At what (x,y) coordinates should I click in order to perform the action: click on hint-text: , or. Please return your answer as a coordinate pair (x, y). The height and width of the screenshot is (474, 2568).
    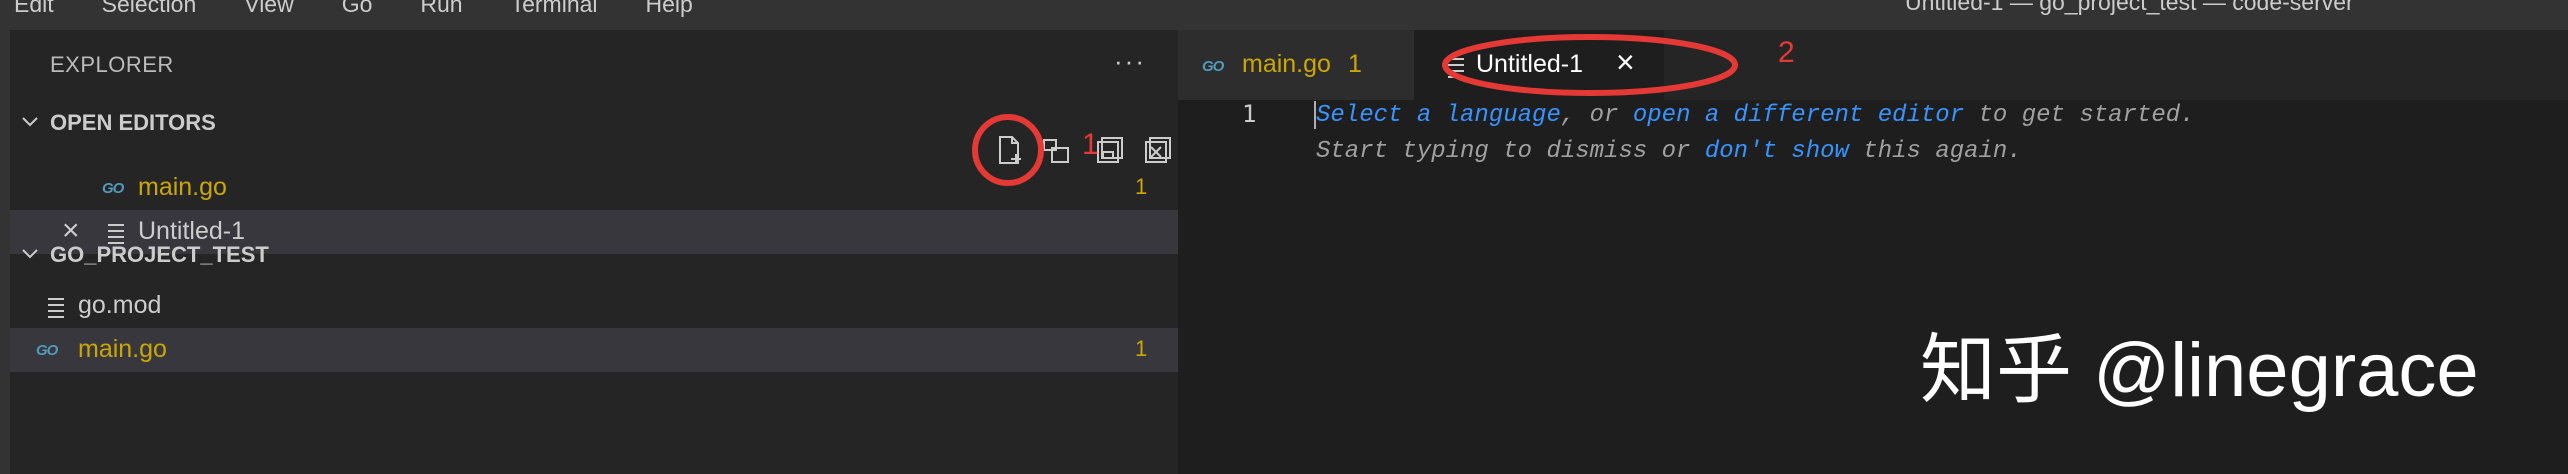
    Looking at the image, I should click on (1596, 115).